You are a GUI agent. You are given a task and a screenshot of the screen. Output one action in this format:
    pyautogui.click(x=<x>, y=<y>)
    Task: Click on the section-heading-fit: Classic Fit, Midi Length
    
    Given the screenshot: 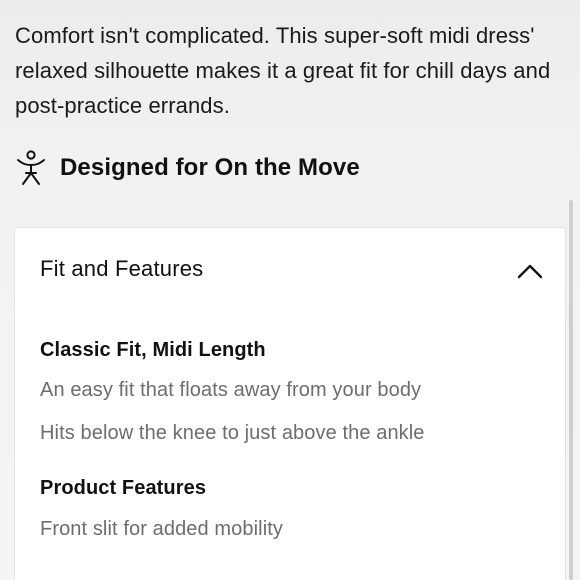 What is the action you would take?
    pyautogui.click(x=153, y=350)
    